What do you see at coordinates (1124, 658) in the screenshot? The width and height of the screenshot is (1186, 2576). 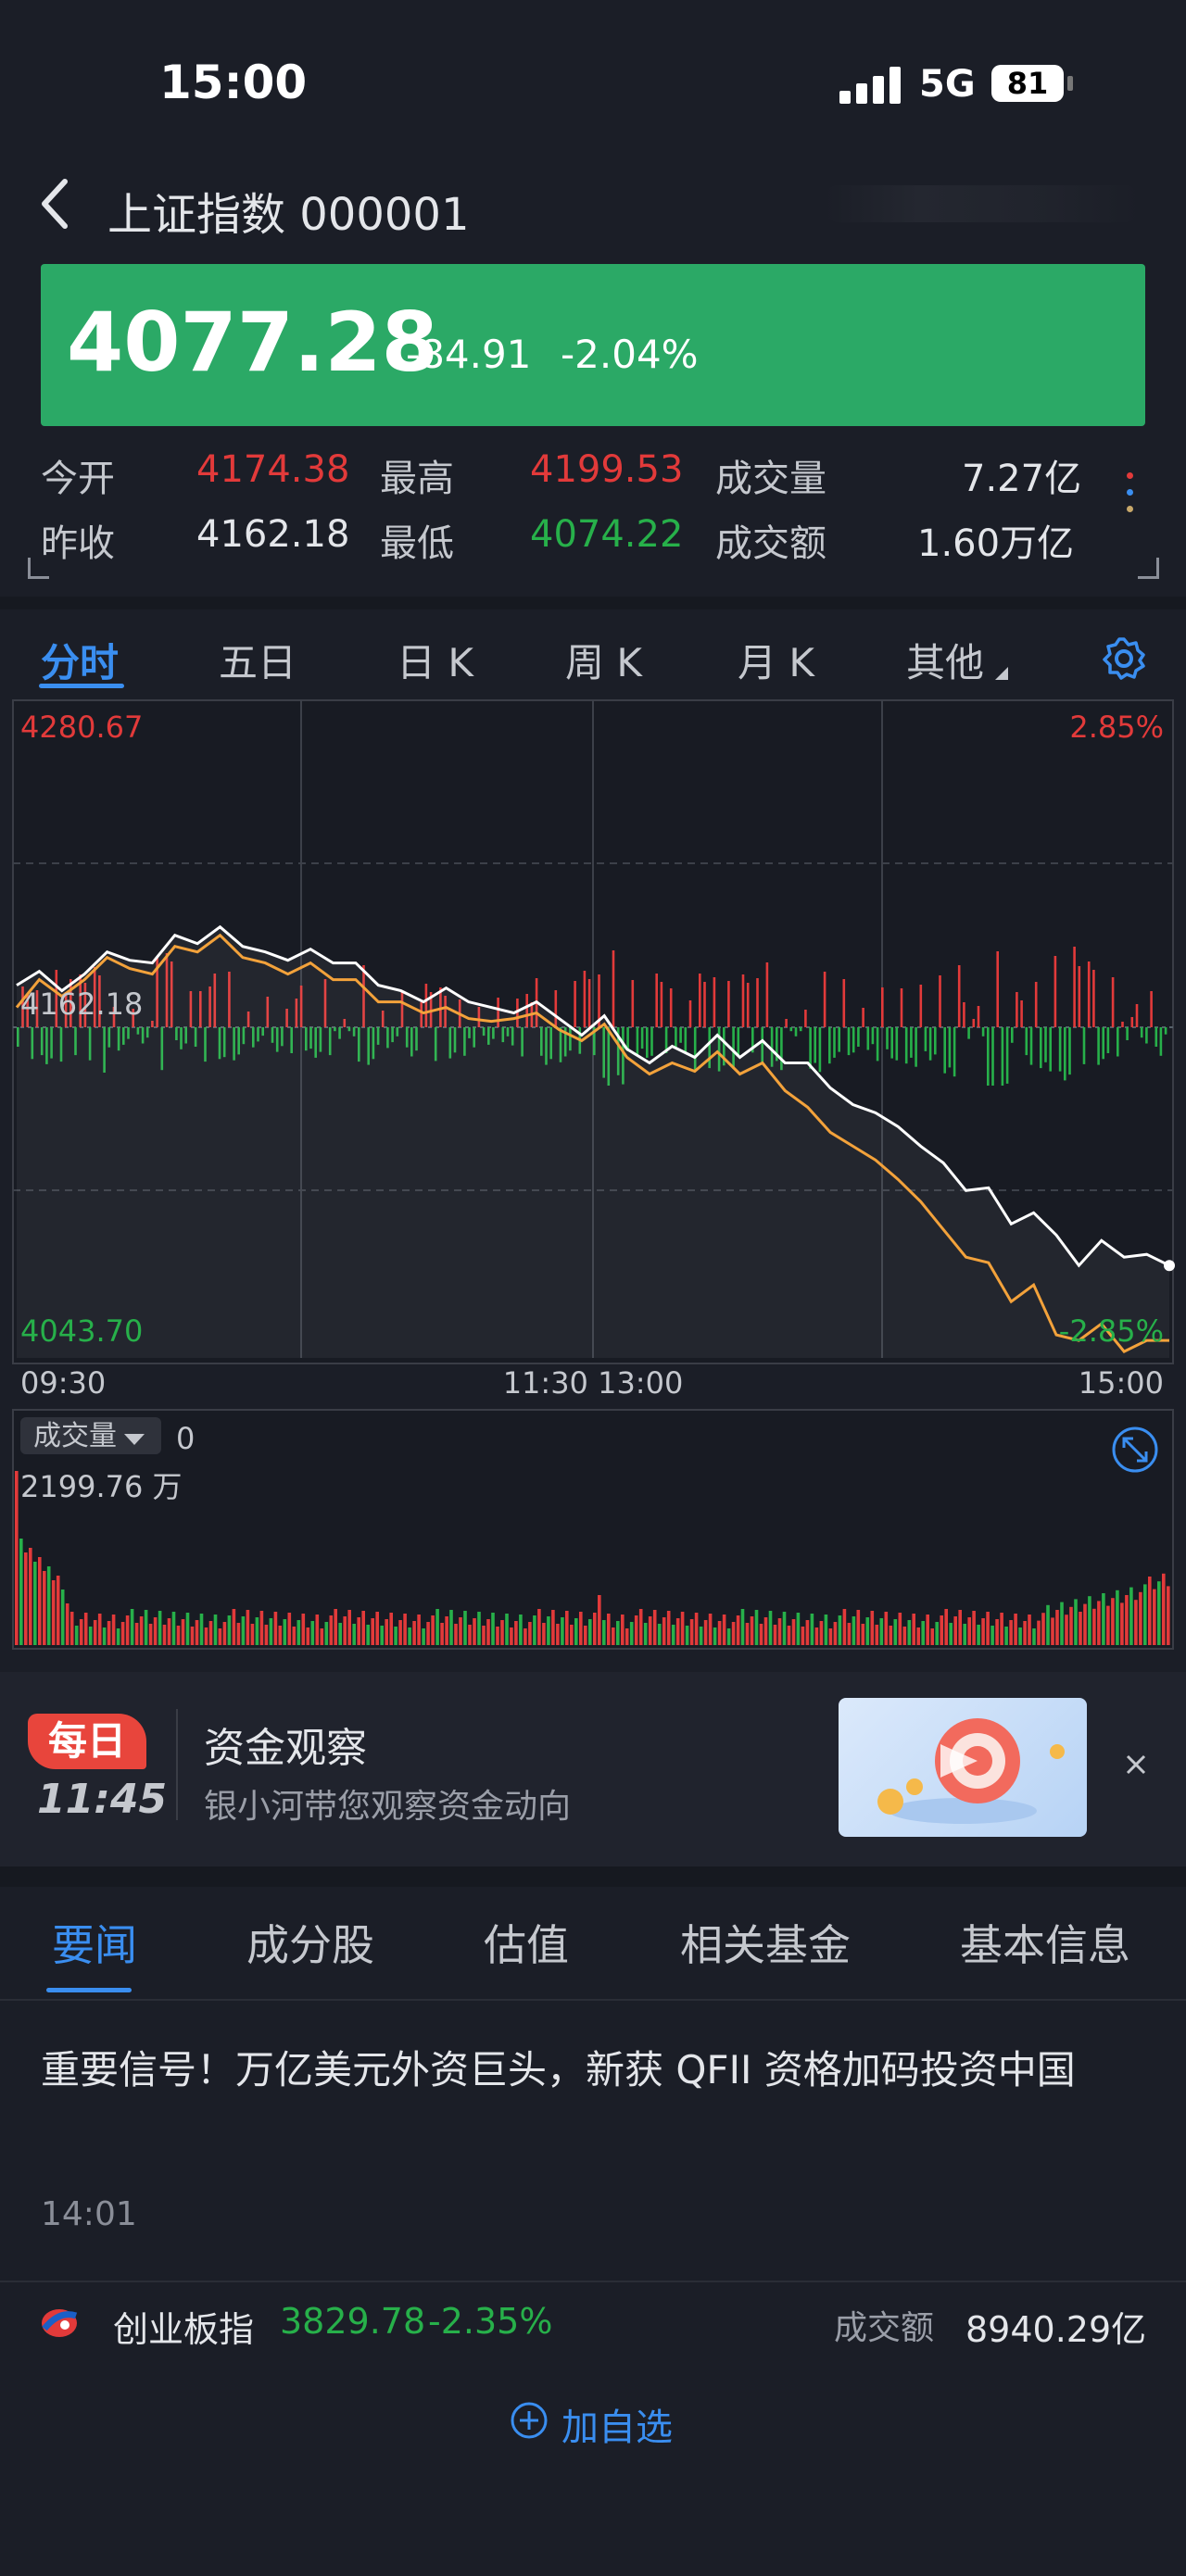 I see `settings-gear-icon` at bounding box center [1124, 658].